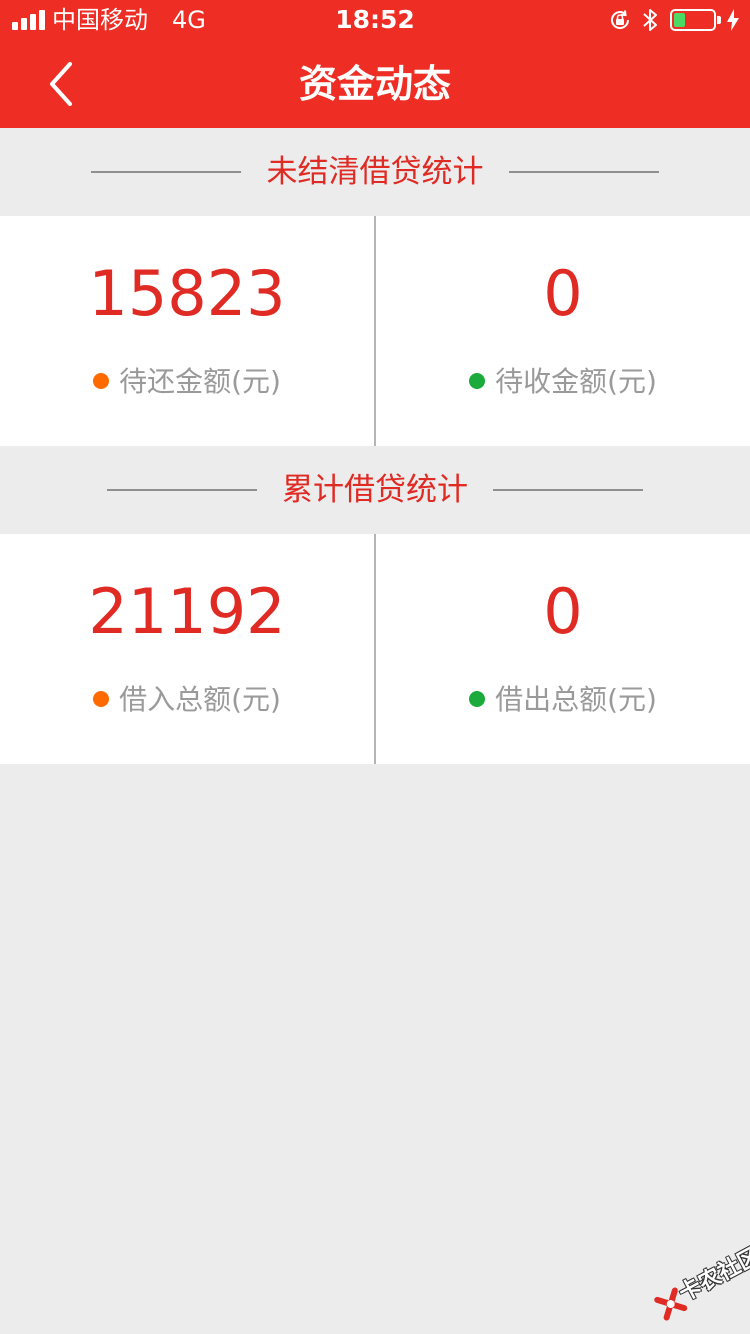  I want to click on status-time: 18:52, so click(375, 19).